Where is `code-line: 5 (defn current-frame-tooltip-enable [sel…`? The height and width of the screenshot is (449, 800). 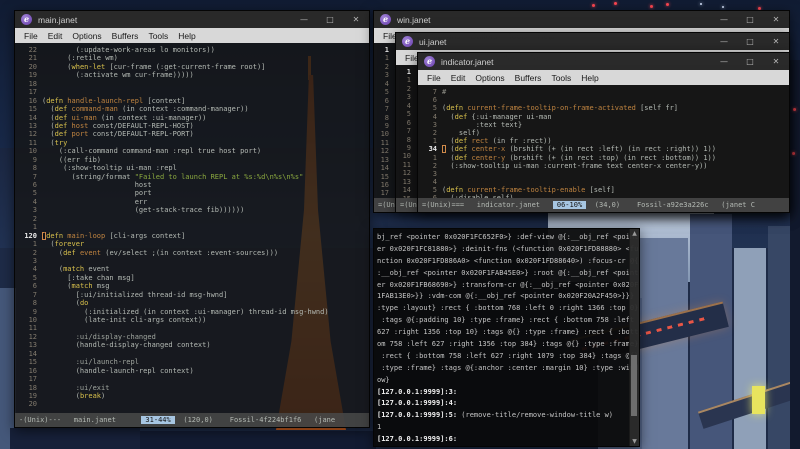 code-line: 5 (defn current-frame-tooltip-enable [sel… is located at coordinates (604, 190).